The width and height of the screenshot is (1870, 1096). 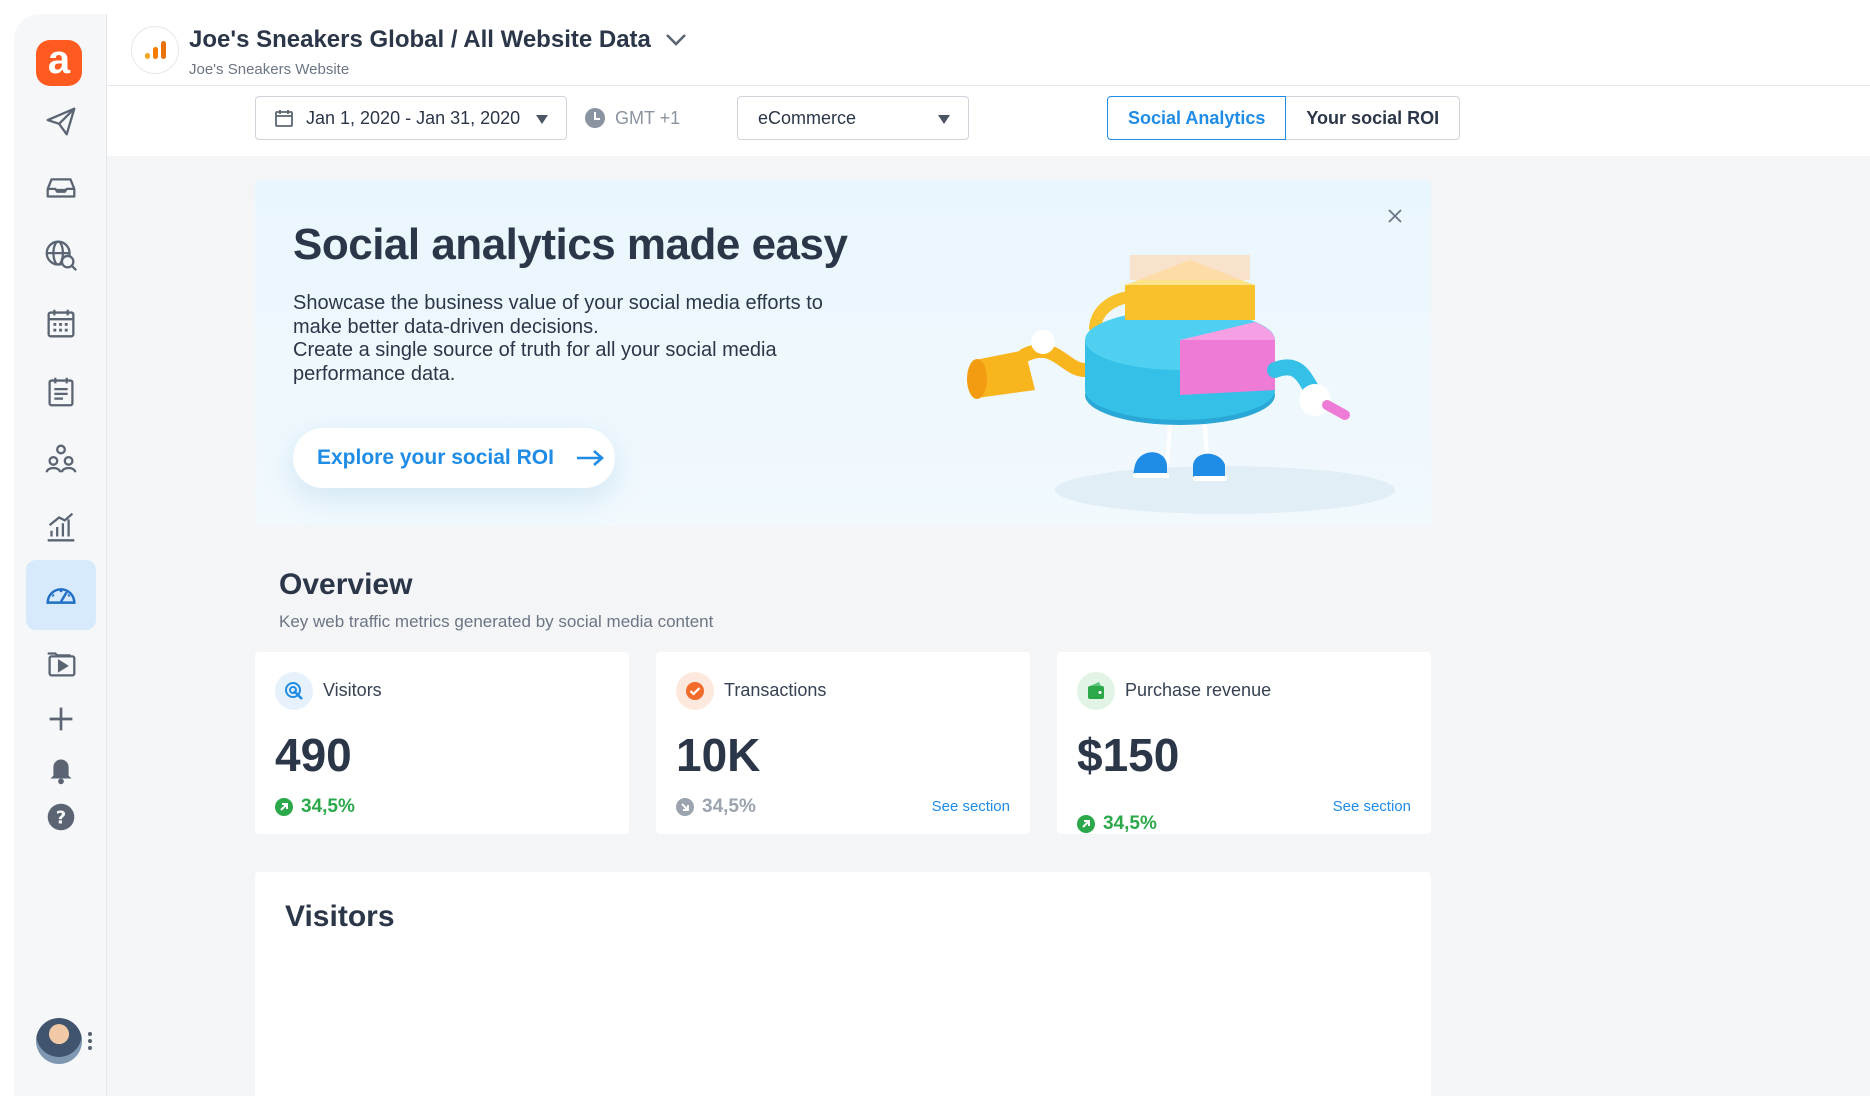 What do you see at coordinates (435, 457) in the screenshot?
I see `cta-label: Explore your social ROI` at bounding box center [435, 457].